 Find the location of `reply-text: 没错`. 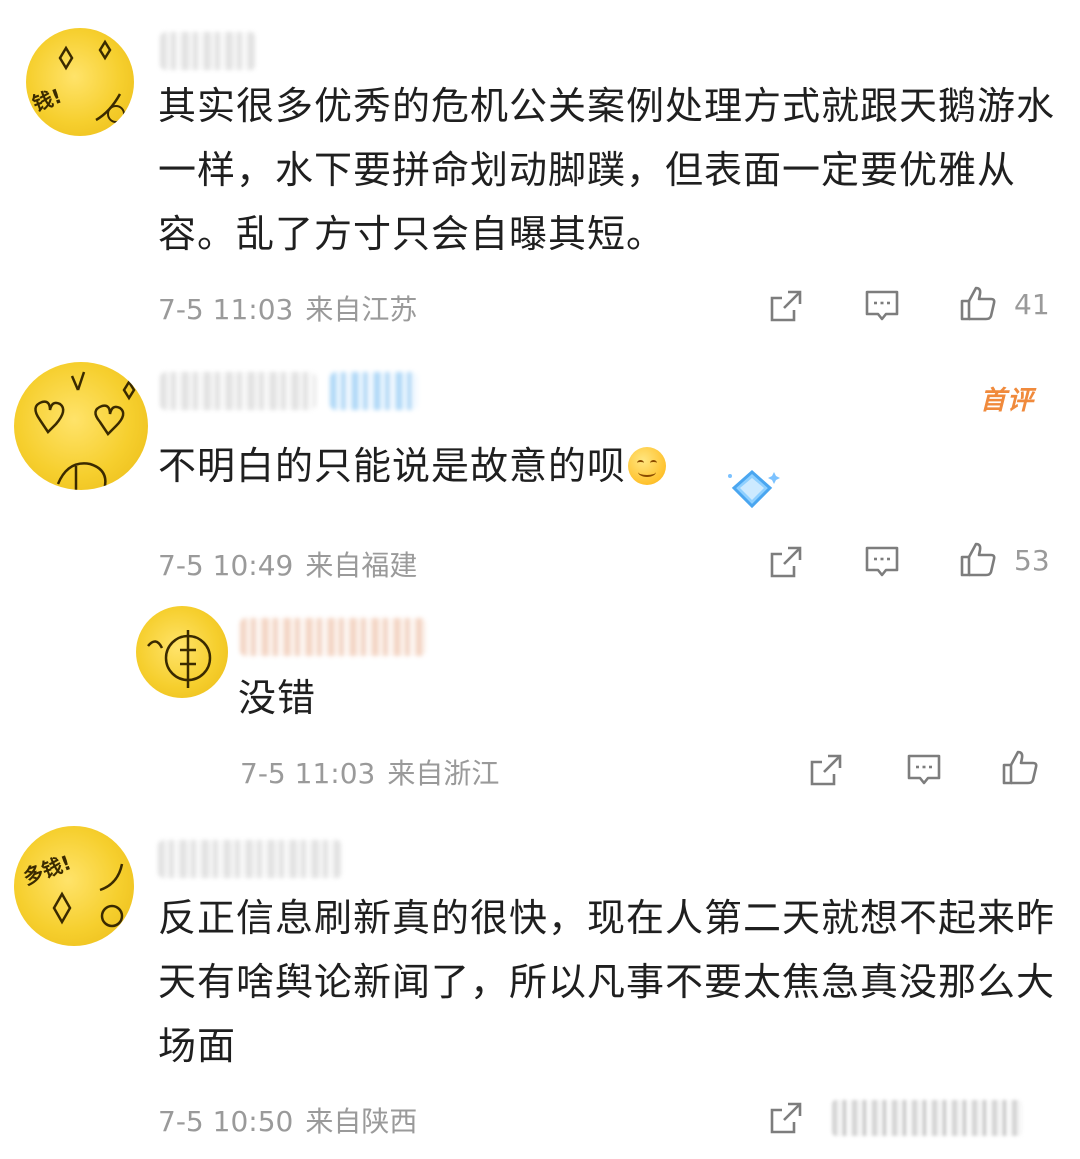

reply-text: 没错 is located at coordinates (277, 698).